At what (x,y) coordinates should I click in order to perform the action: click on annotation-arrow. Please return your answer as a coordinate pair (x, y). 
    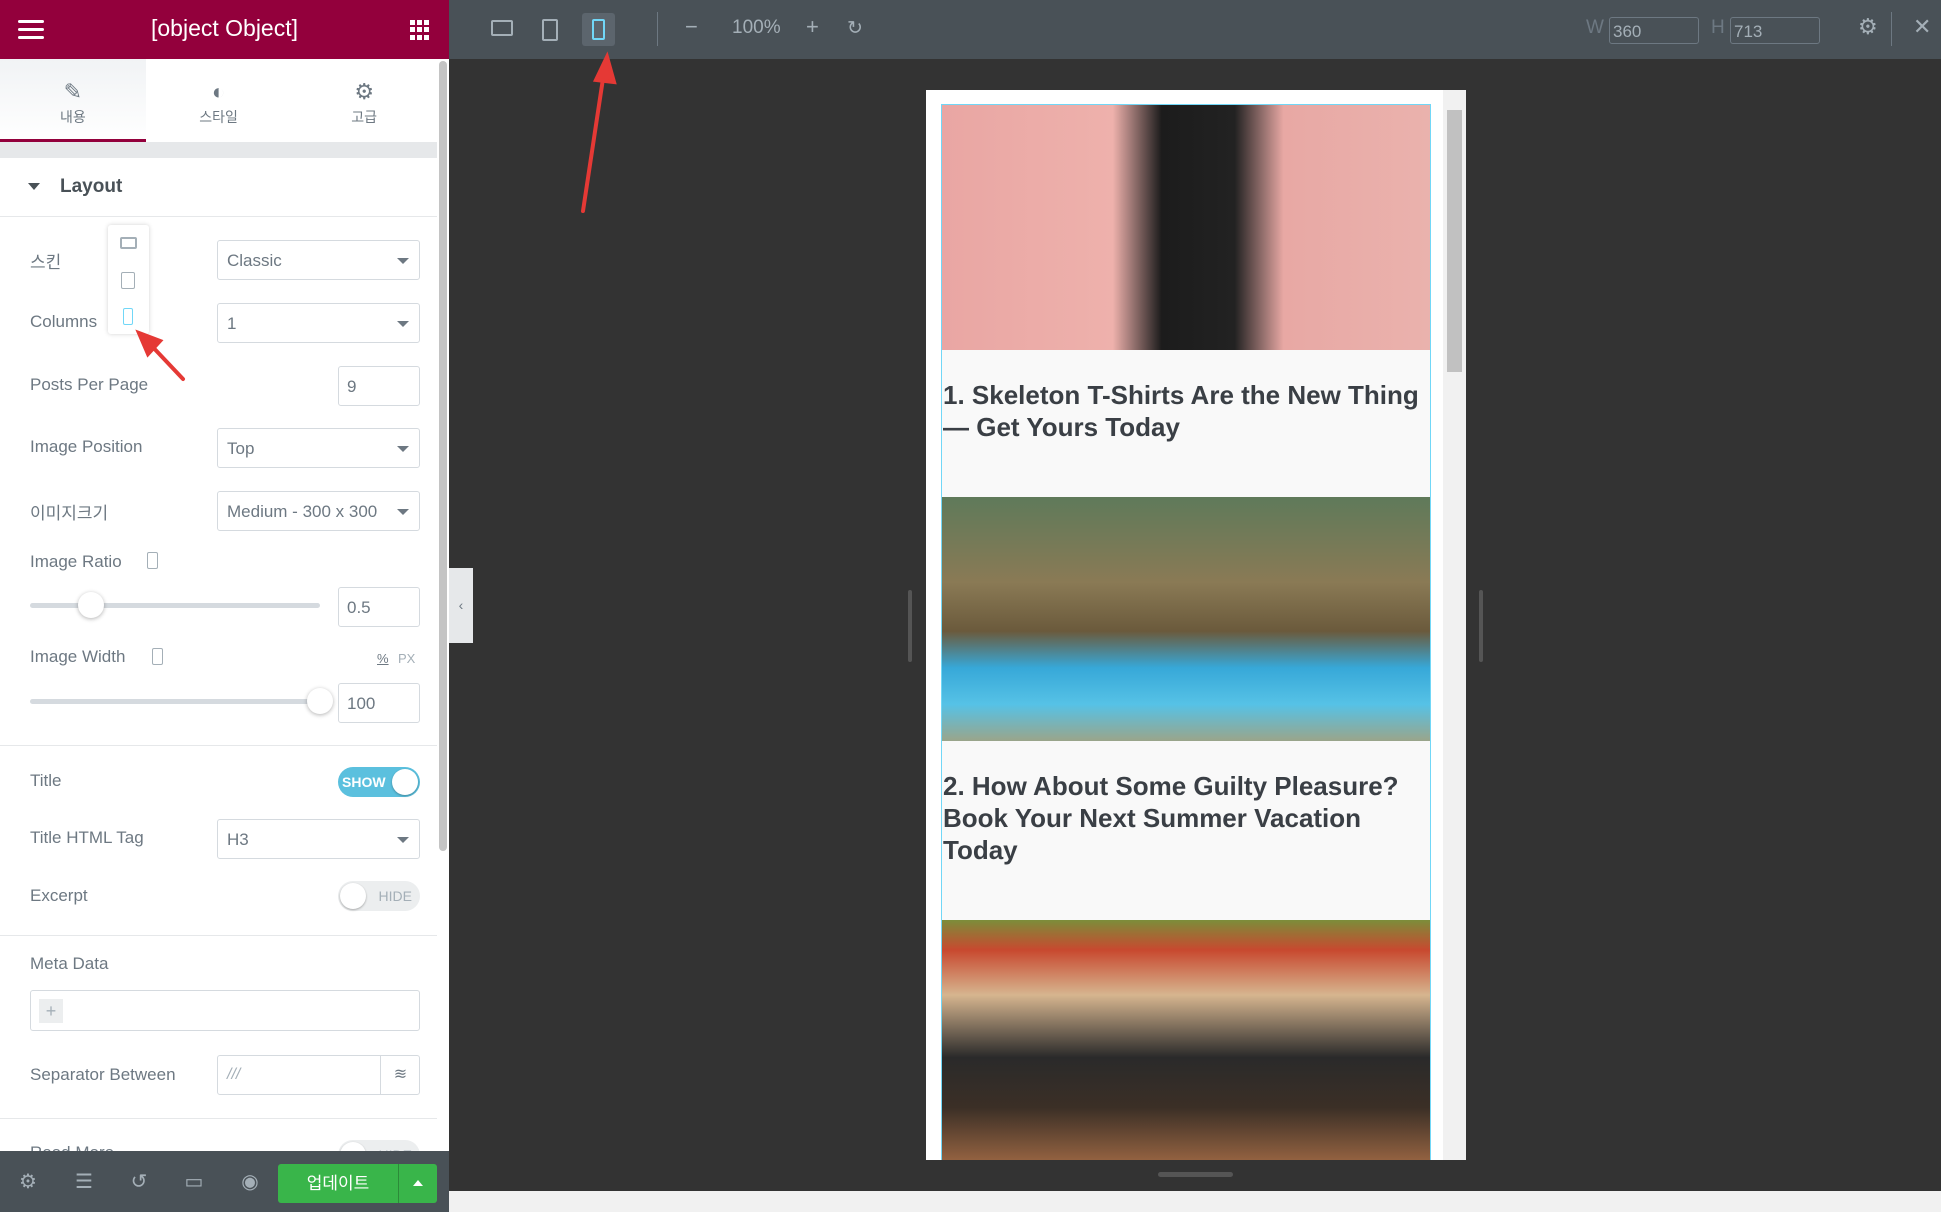
    Looking at the image, I should click on (593, 141).